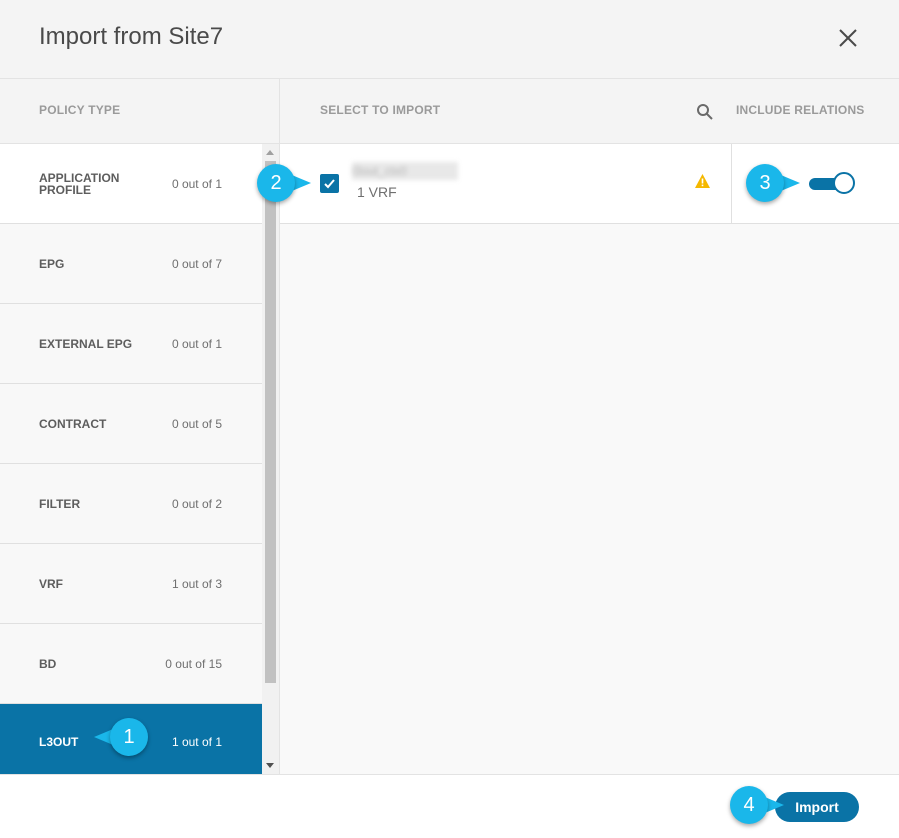 The width and height of the screenshot is (899, 838). Describe the element at coordinates (270, 765) in the screenshot. I see `scroll-down-arrow-icon` at that location.